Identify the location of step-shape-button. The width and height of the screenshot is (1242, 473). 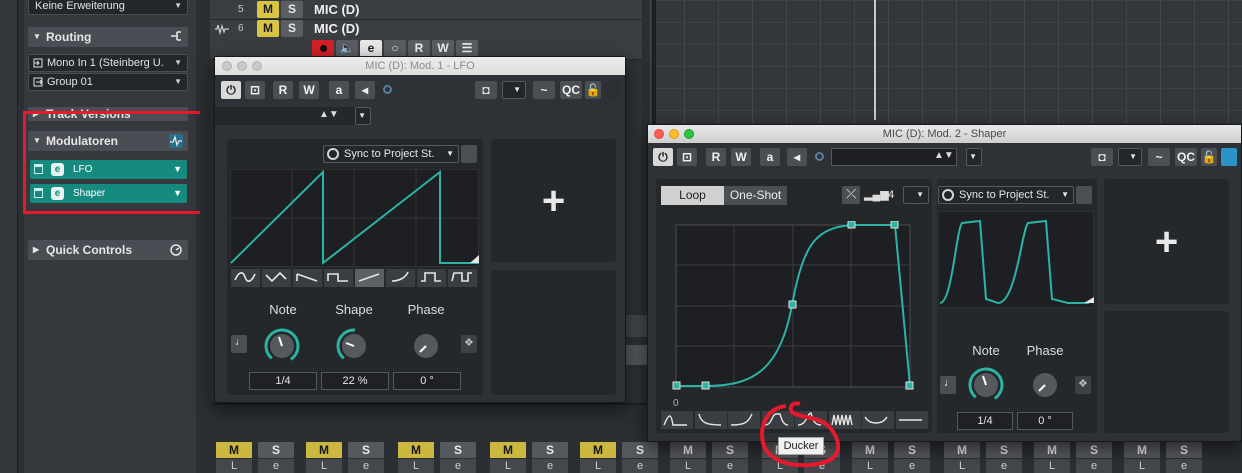
(463, 278).